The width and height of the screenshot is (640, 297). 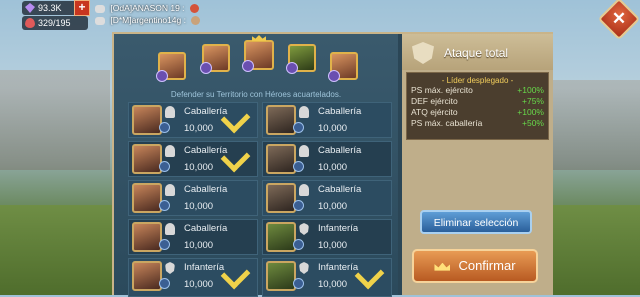 What do you see at coordinates (423, 53) in the screenshot?
I see `shield-icon` at bounding box center [423, 53].